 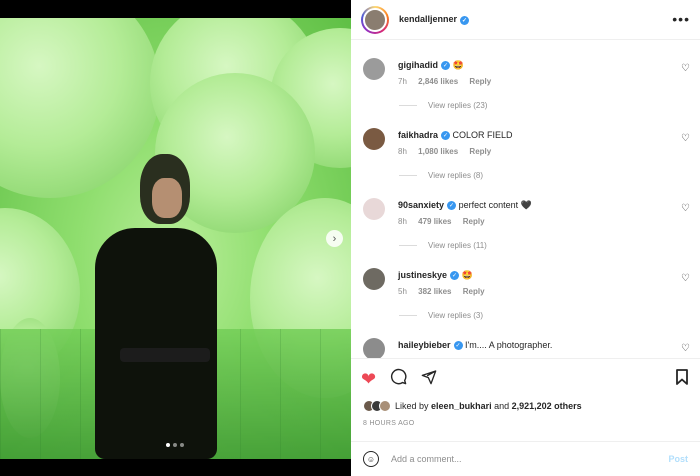 What do you see at coordinates (457, 105) in the screenshot?
I see `view-replies-label: View replies (23)` at bounding box center [457, 105].